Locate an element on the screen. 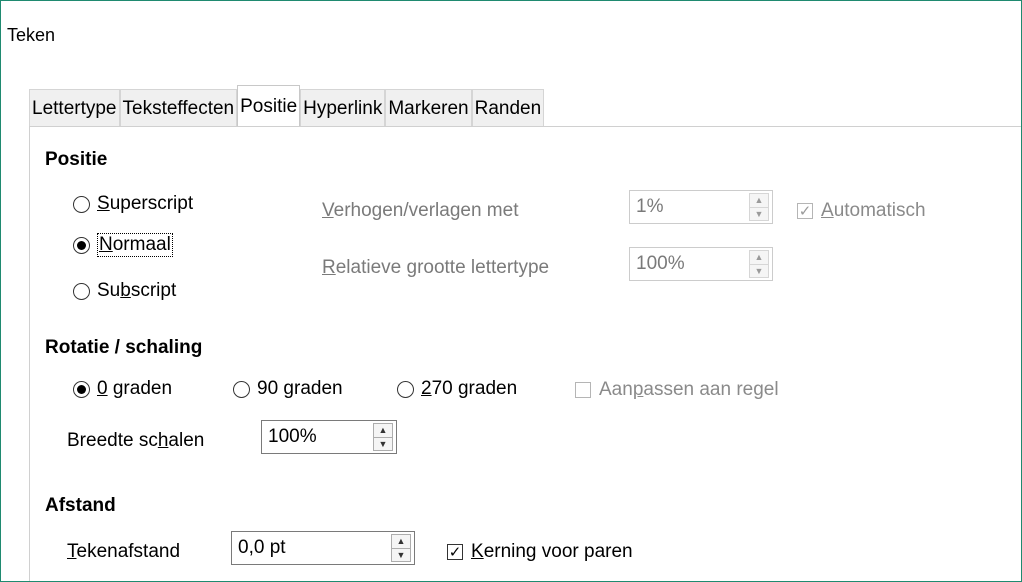 Image resolution: width=1022 pixels, height=582 pixels. tab-lettertype: Lettertype is located at coordinates (74, 108).